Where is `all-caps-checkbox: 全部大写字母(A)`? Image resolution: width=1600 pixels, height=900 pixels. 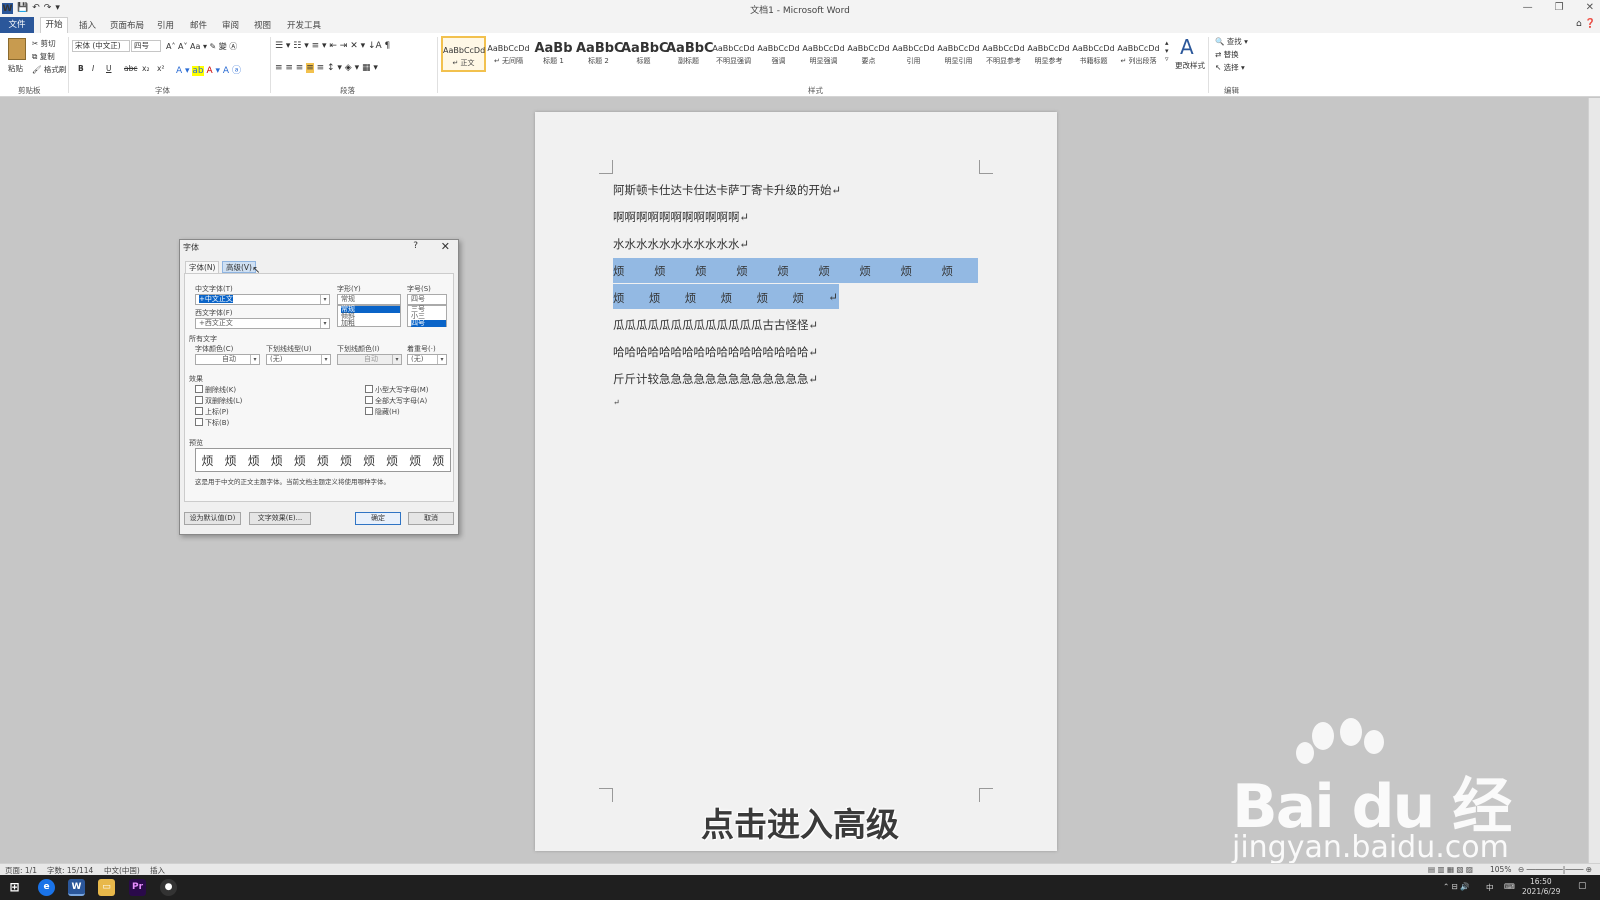 all-caps-checkbox: 全部大写字母(A) is located at coordinates (396, 401).